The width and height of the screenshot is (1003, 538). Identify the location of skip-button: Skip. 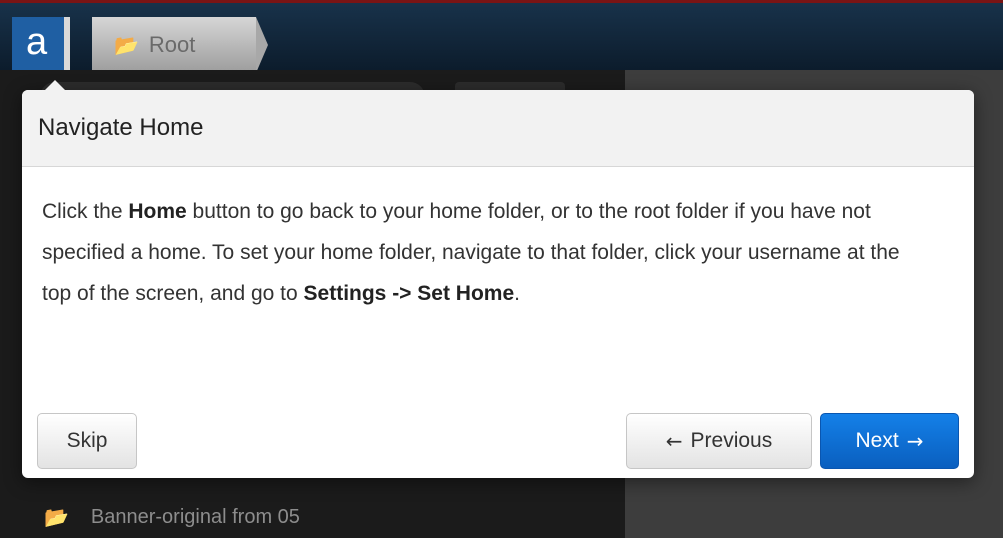
(87, 441).